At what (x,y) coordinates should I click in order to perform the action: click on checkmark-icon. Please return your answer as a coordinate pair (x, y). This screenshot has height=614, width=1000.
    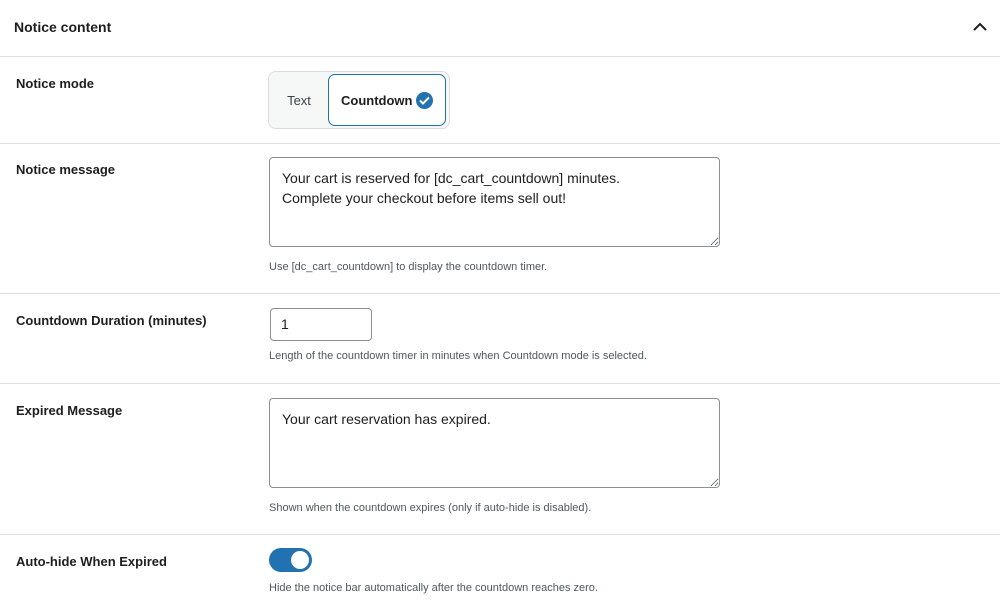
    Looking at the image, I should click on (424, 100).